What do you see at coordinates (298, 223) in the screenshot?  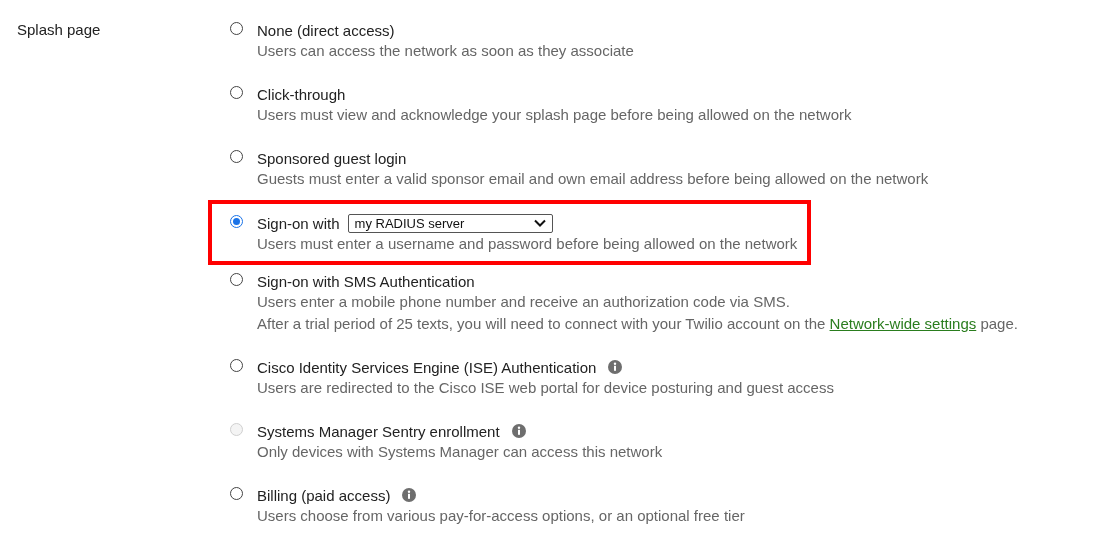 I see `option-label: Sign-on with` at bounding box center [298, 223].